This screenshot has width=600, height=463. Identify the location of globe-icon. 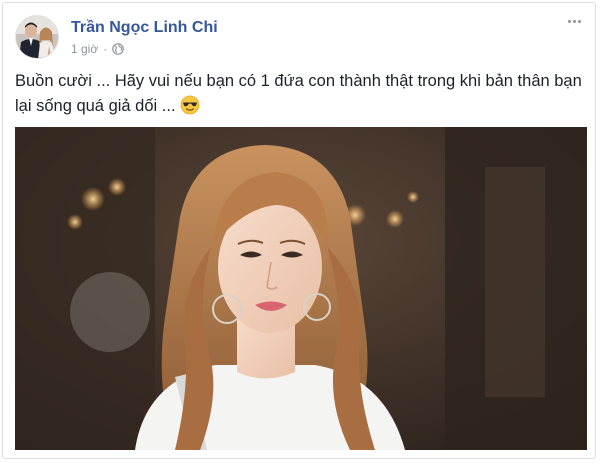
(118, 49).